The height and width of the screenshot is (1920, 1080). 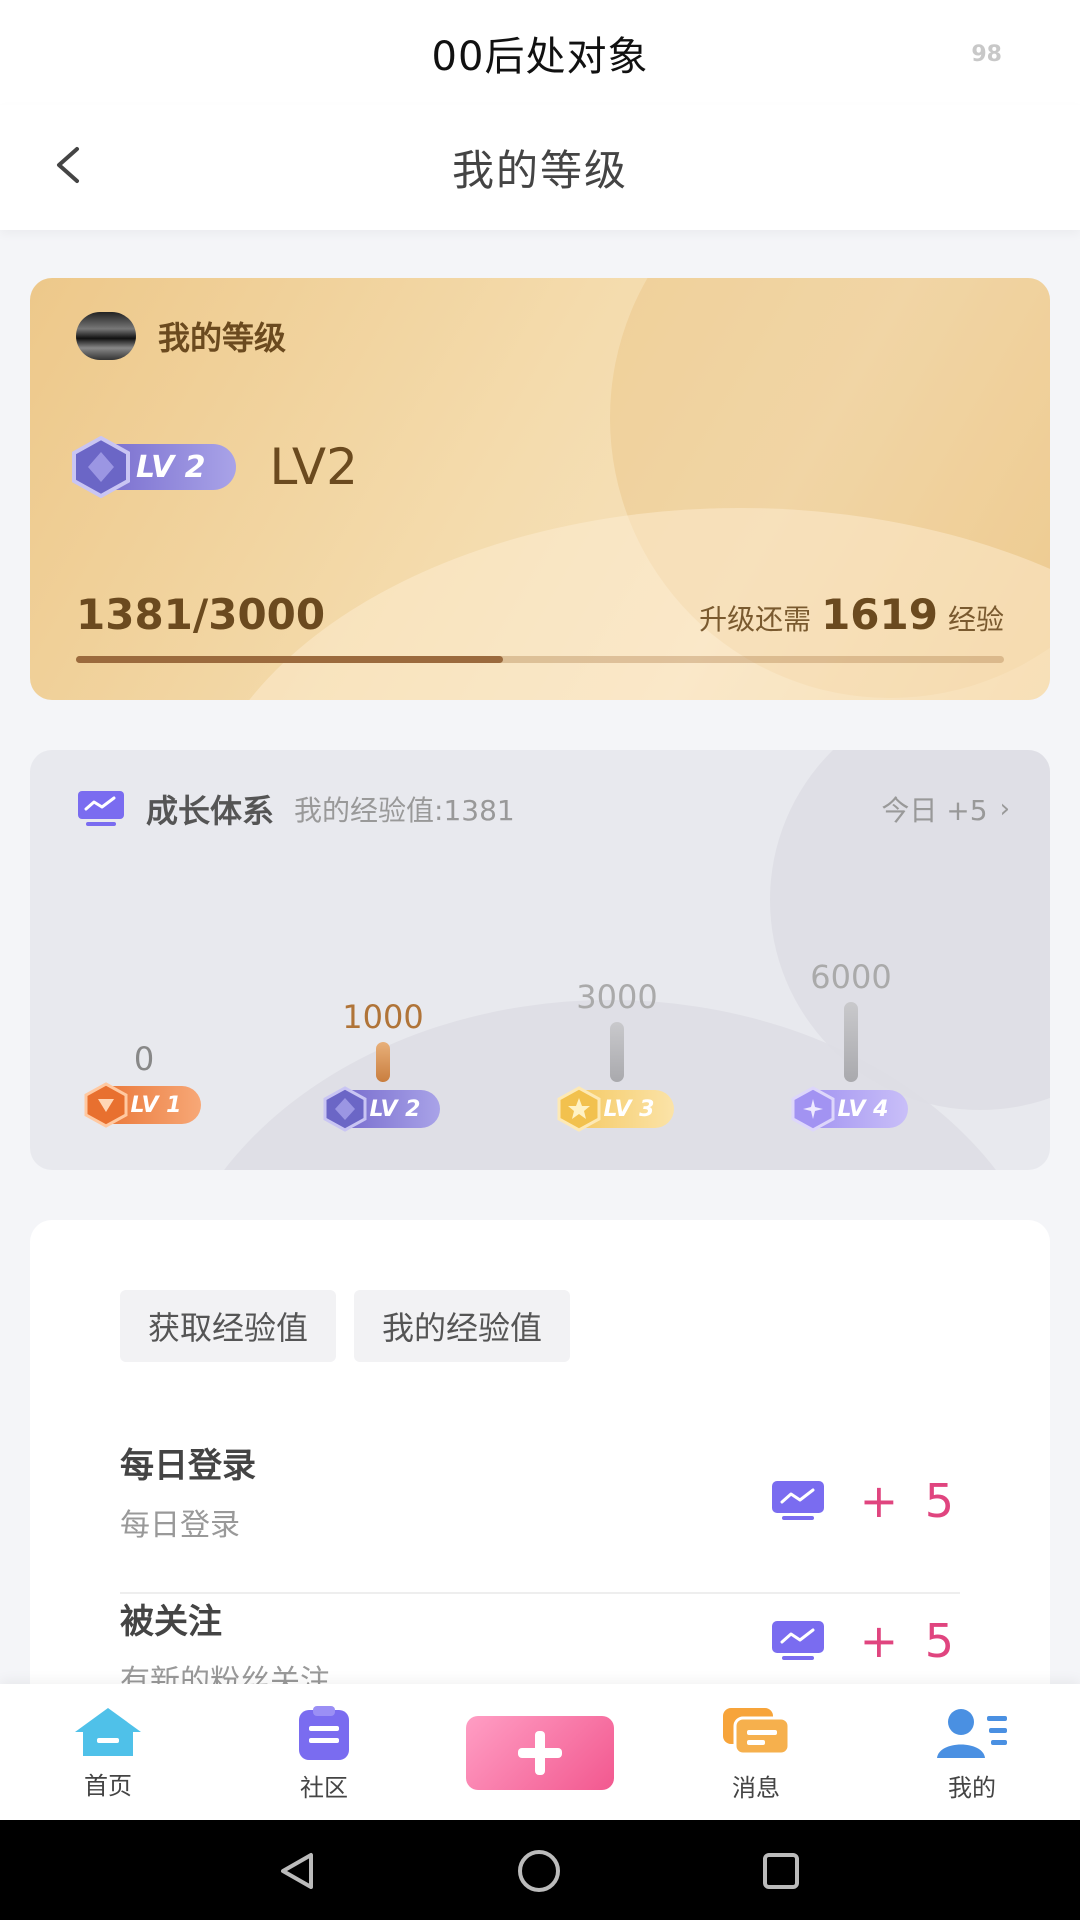 I want to click on nav-community-label: 社区, so click(x=324, y=1788).